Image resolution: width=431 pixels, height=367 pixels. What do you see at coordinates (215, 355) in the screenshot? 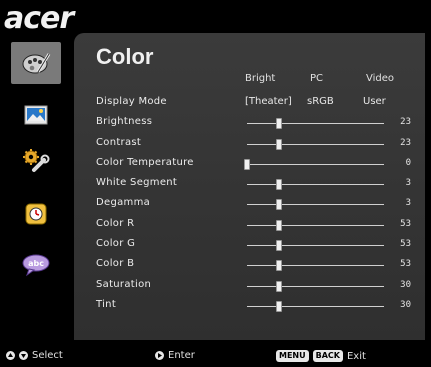
I see `footer-hint-bar: Select Enter MENU BACK Exit` at bounding box center [215, 355].